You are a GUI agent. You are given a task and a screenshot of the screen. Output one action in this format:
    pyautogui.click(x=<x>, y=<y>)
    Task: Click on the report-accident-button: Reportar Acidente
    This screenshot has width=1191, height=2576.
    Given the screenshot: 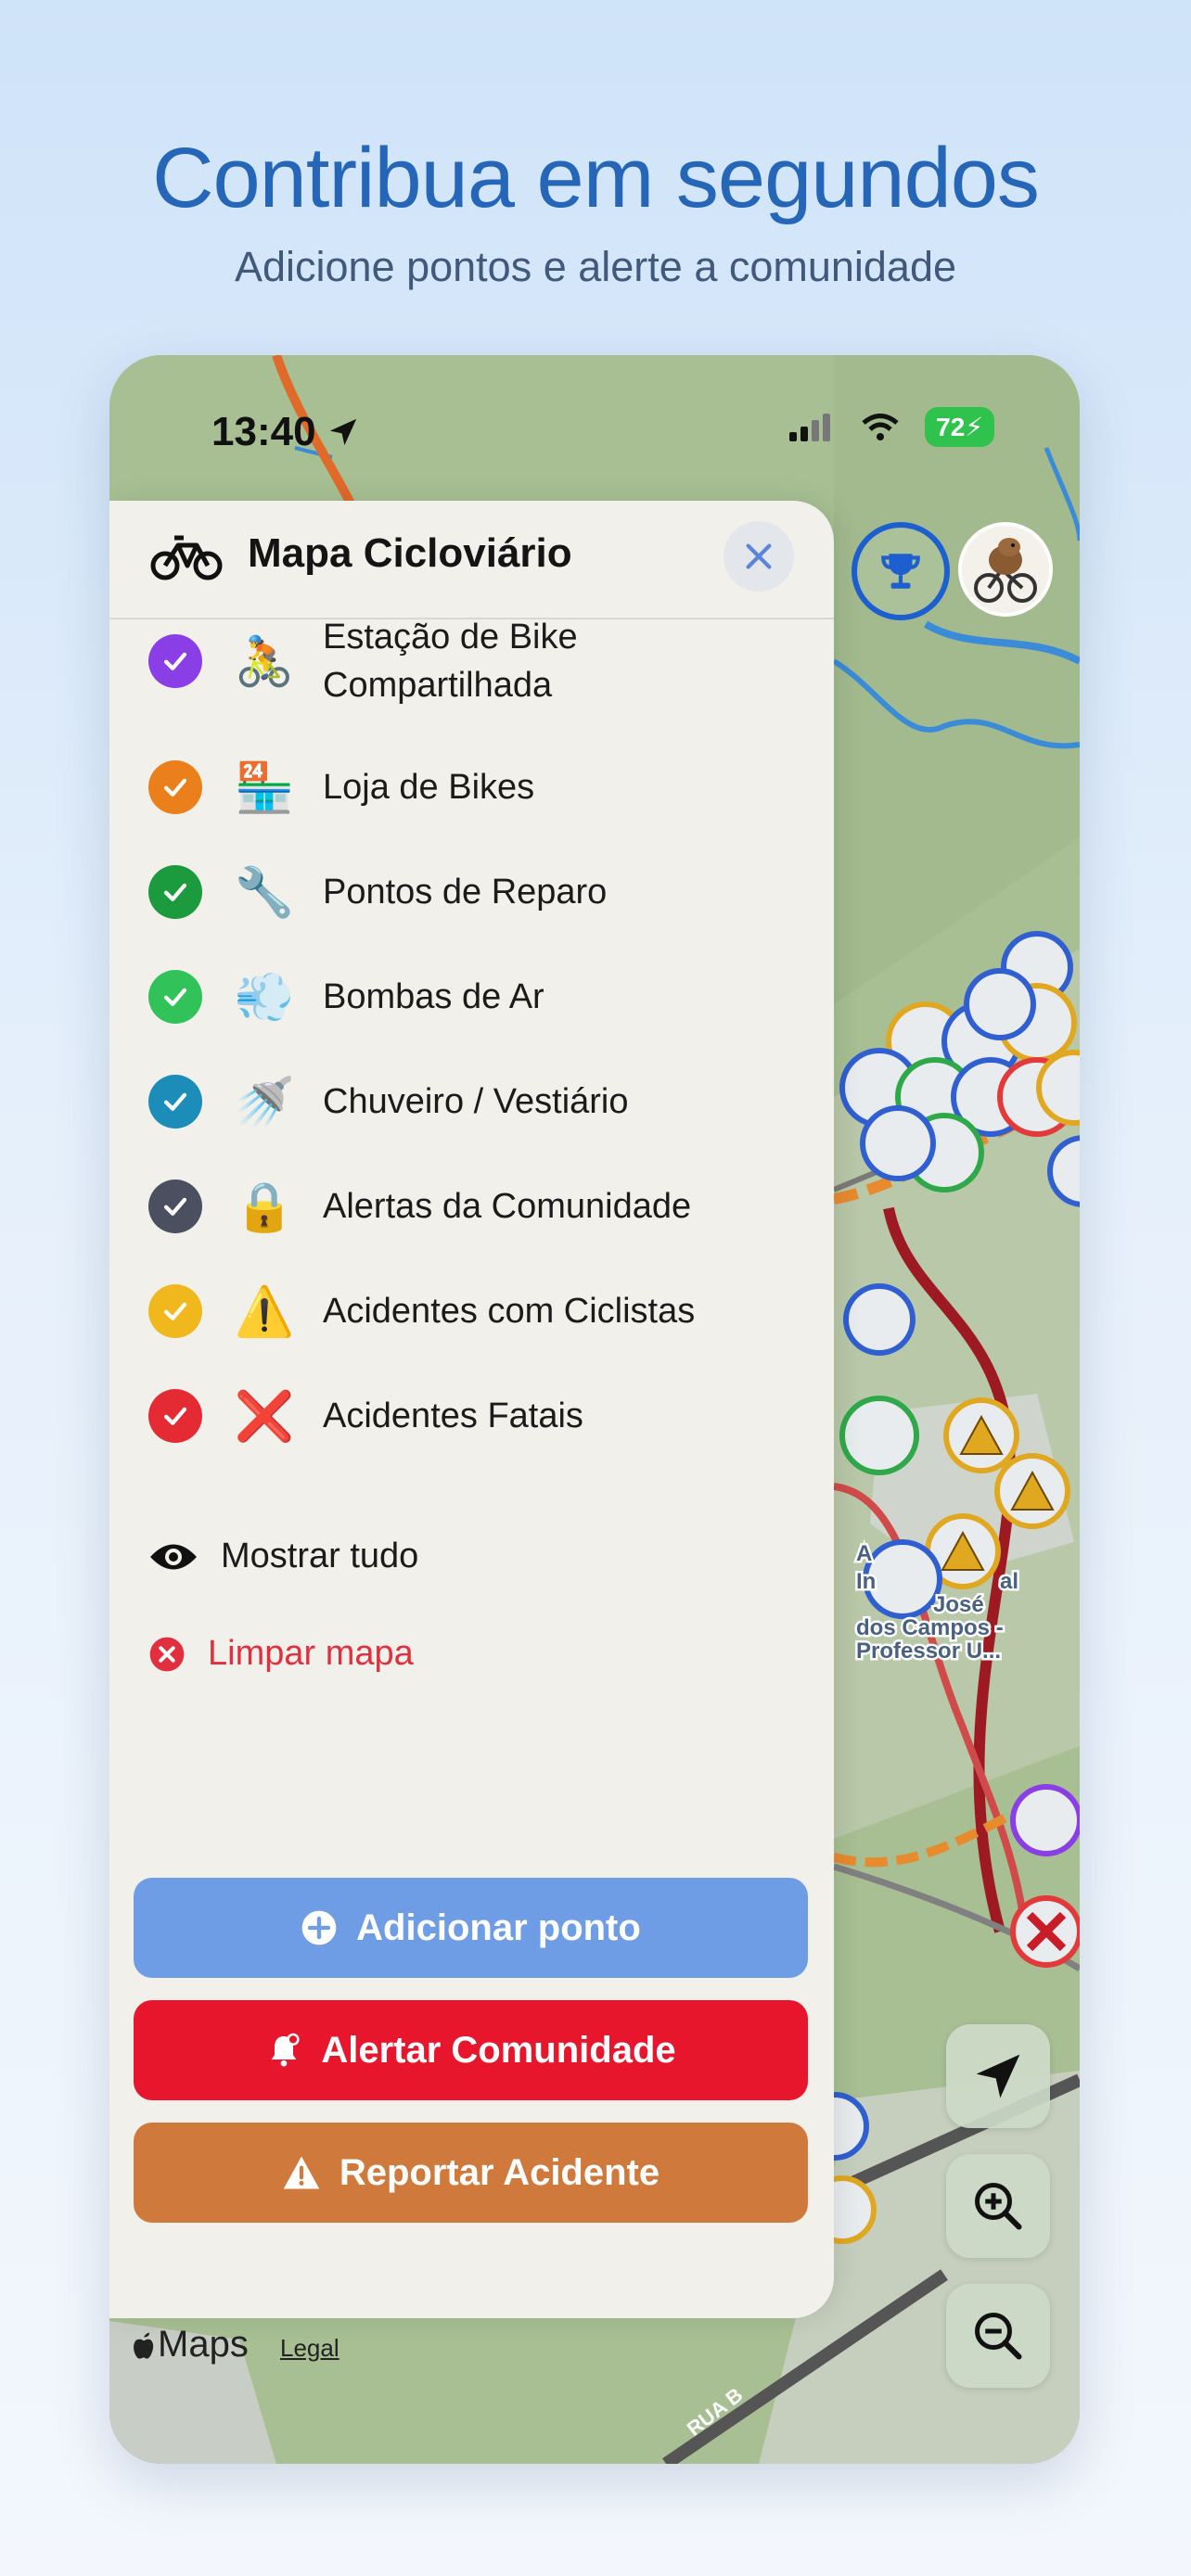 What is the action you would take?
    pyautogui.click(x=471, y=2173)
    